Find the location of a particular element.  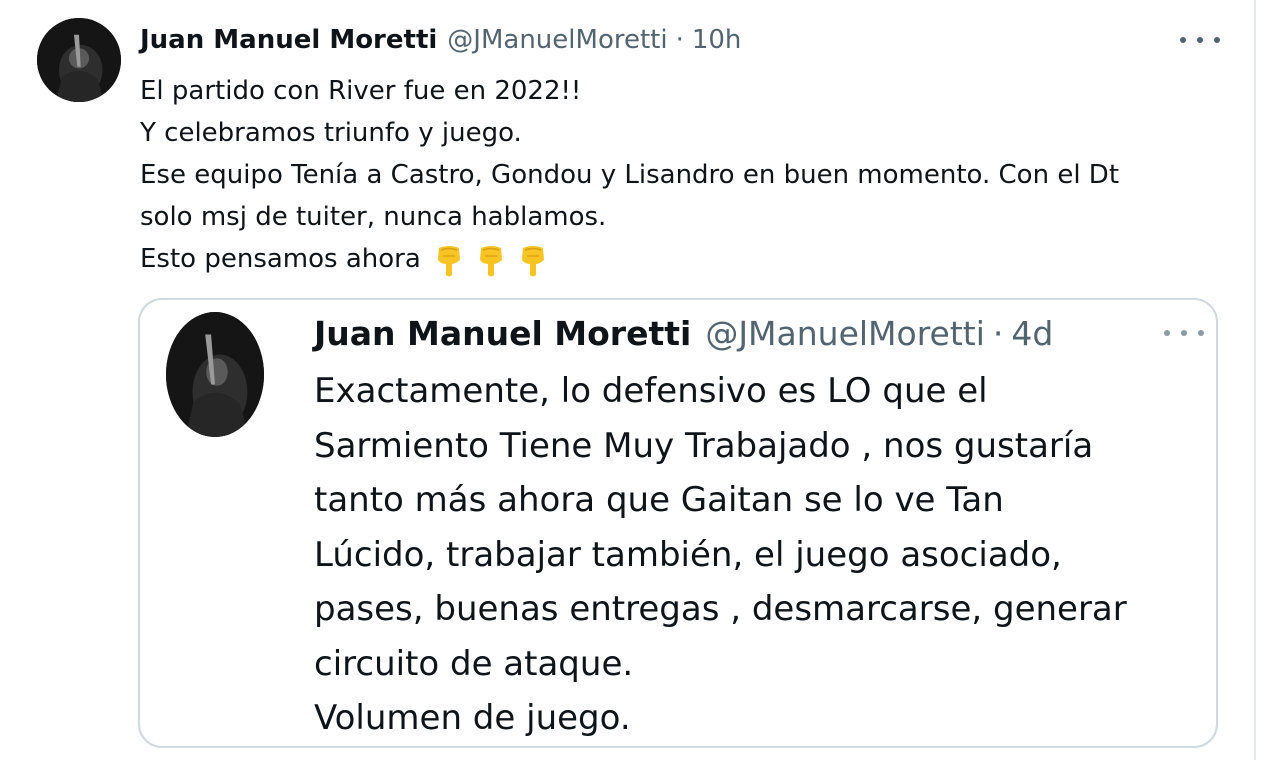

quoted-author-avatar is located at coordinates (215, 374).